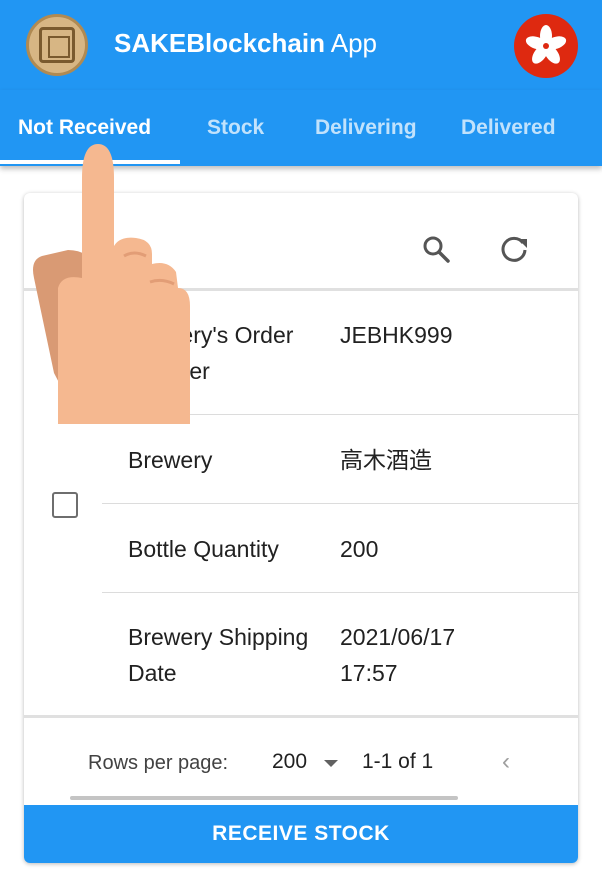 Image resolution: width=602 pixels, height=878 pixels. What do you see at coordinates (331, 763) in the screenshot?
I see `caret-down-icon` at bounding box center [331, 763].